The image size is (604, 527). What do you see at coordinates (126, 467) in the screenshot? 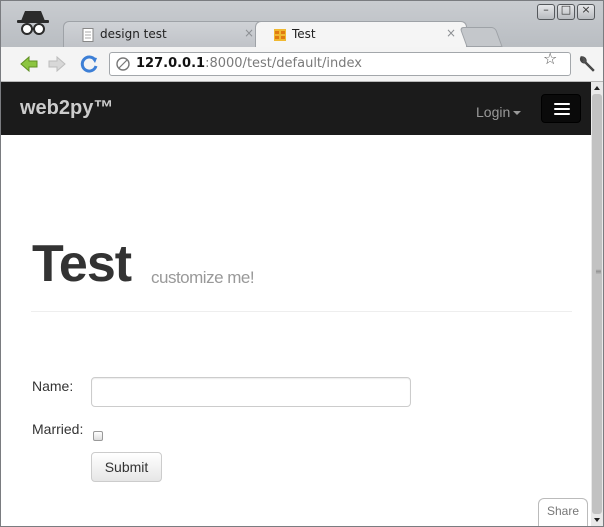
I see `submit-button: Submit` at bounding box center [126, 467].